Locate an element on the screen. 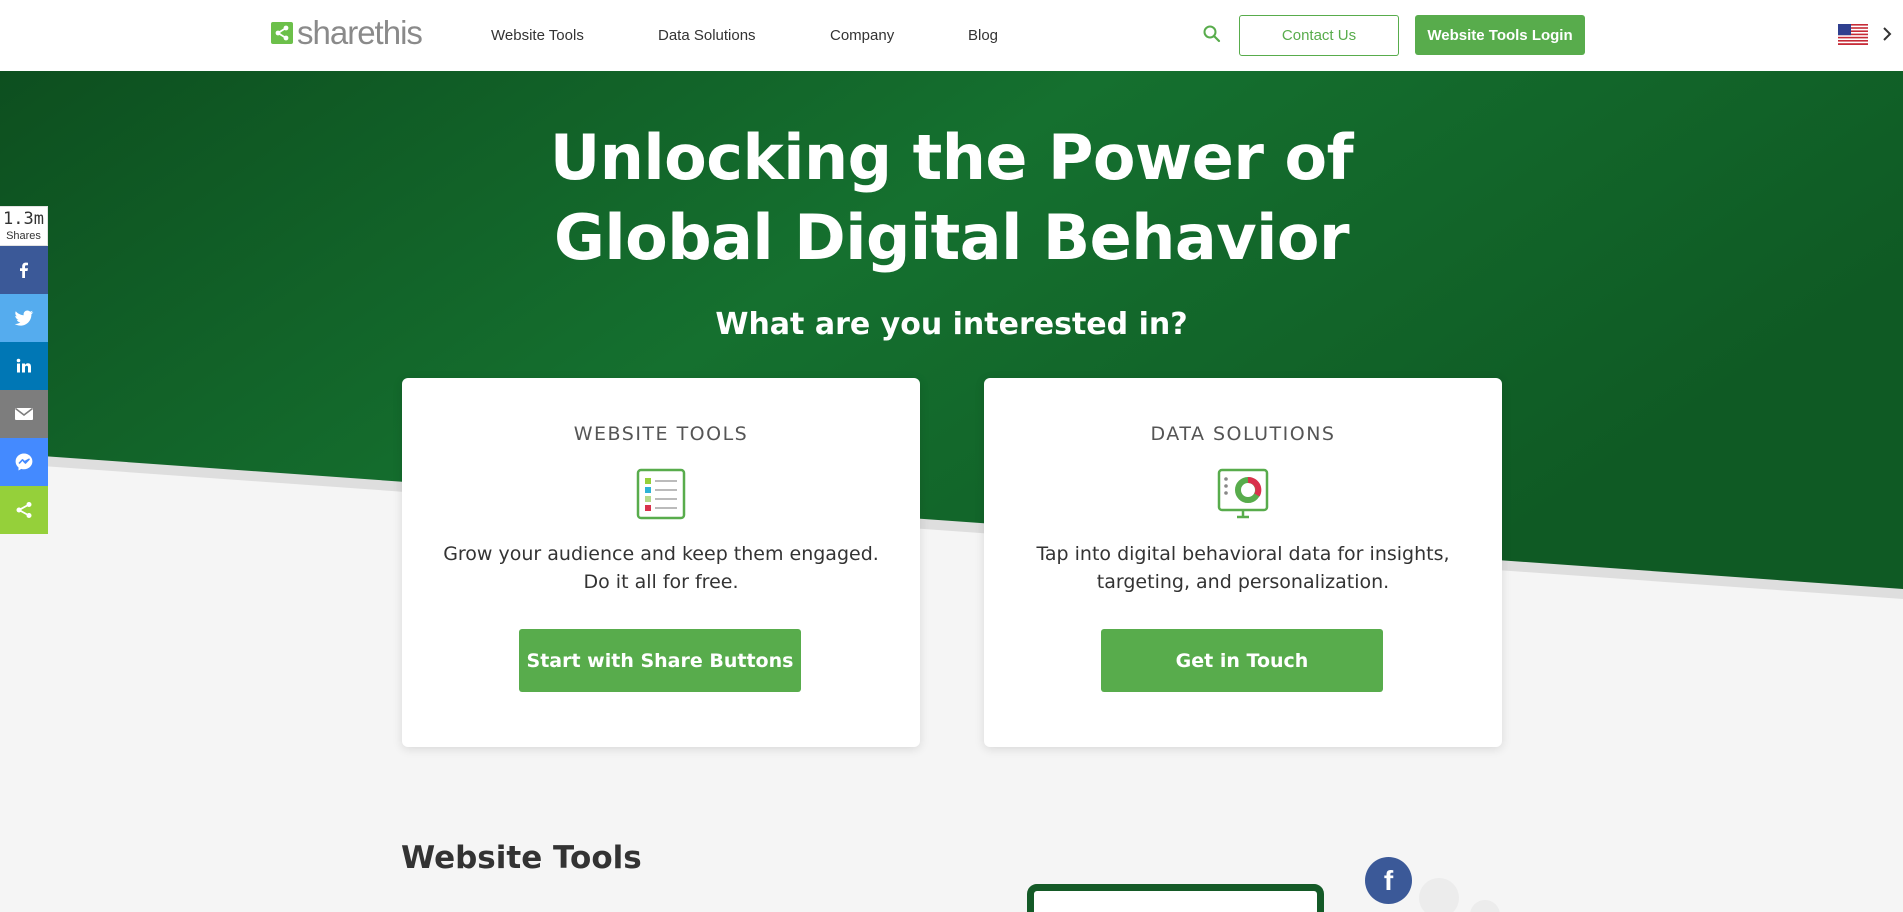  twitter-share-button is located at coordinates (24, 318).